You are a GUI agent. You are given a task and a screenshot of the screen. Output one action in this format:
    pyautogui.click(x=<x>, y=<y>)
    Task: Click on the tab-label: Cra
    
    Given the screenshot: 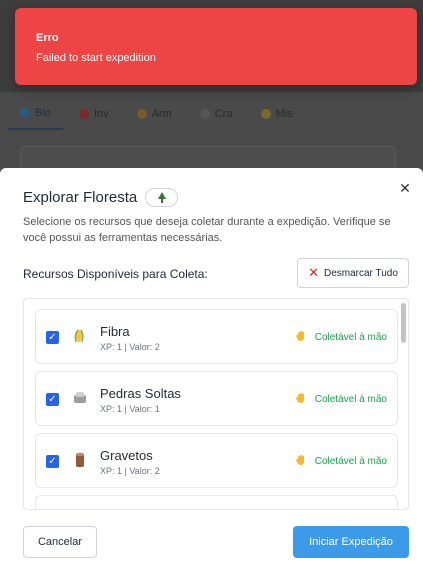 What is the action you would take?
    pyautogui.click(x=223, y=114)
    